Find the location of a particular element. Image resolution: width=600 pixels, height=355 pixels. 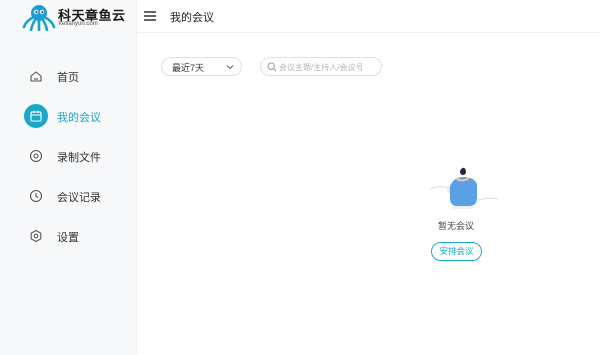

date-range-select: 最近7天 is located at coordinates (201, 66).